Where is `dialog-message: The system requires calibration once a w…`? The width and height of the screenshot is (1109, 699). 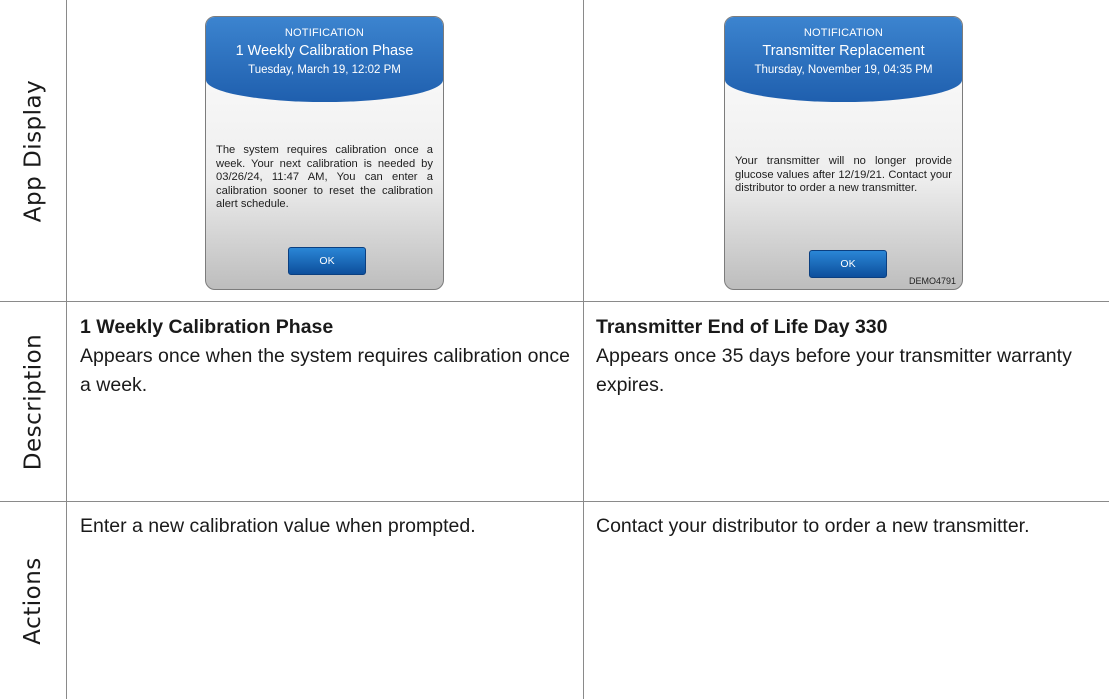 dialog-message: The system requires calibration once a w… is located at coordinates (324, 177).